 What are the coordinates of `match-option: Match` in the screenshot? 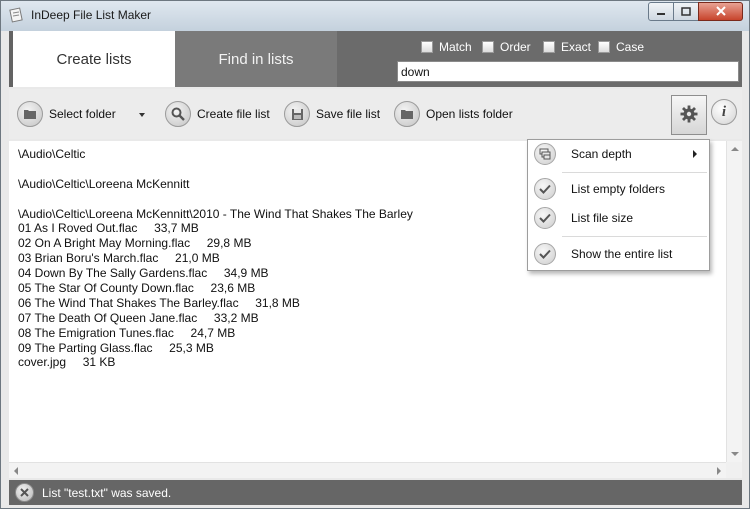 It's located at (446, 47).